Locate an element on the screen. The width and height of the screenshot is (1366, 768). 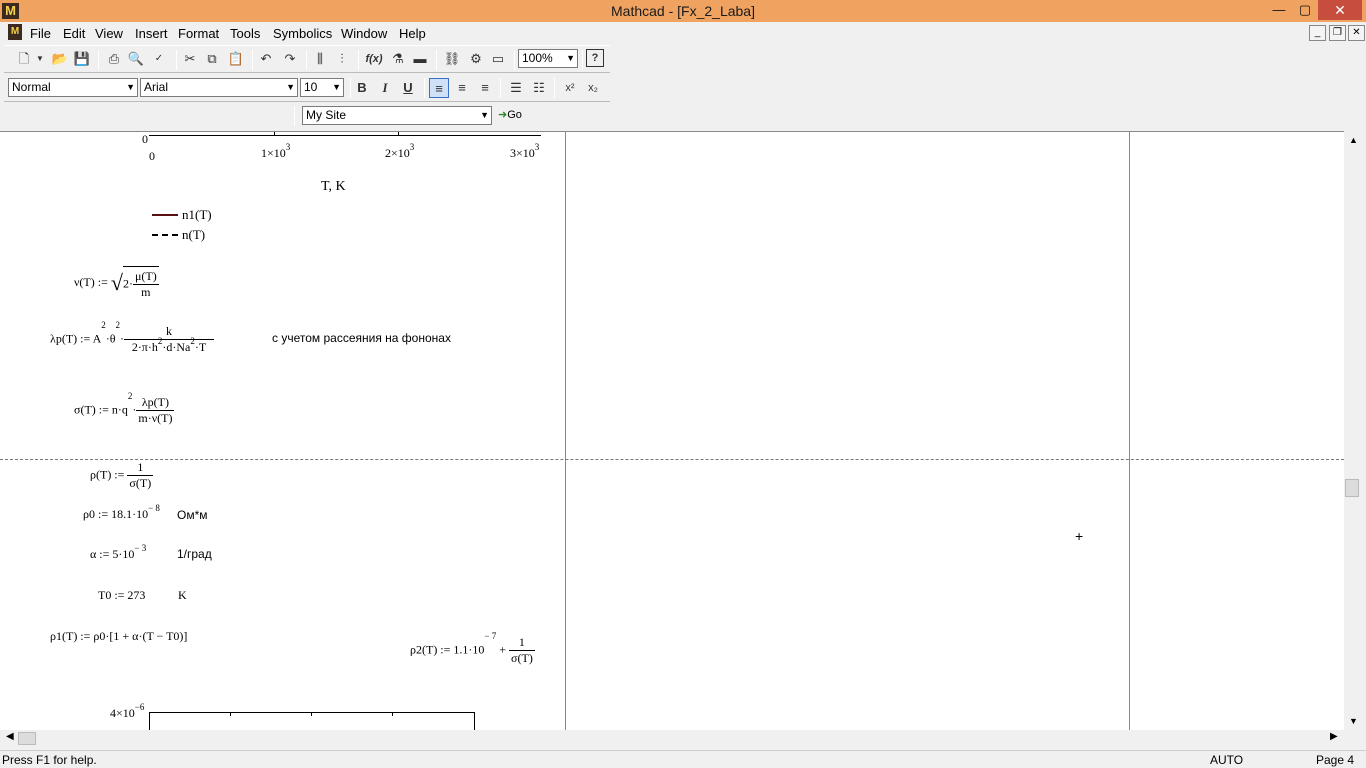
equation-alpha: α := 5·10− 3 is located at coordinates (118, 552).